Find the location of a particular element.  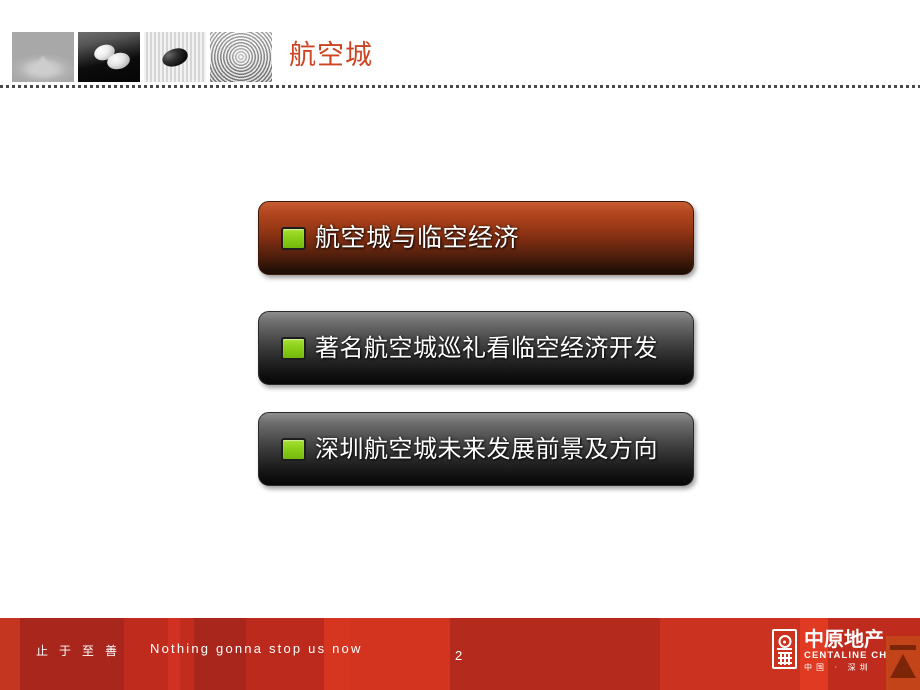

menu-item-3: 深圳航空城未来发展前景及方向 is located at coordinates (476, 449).